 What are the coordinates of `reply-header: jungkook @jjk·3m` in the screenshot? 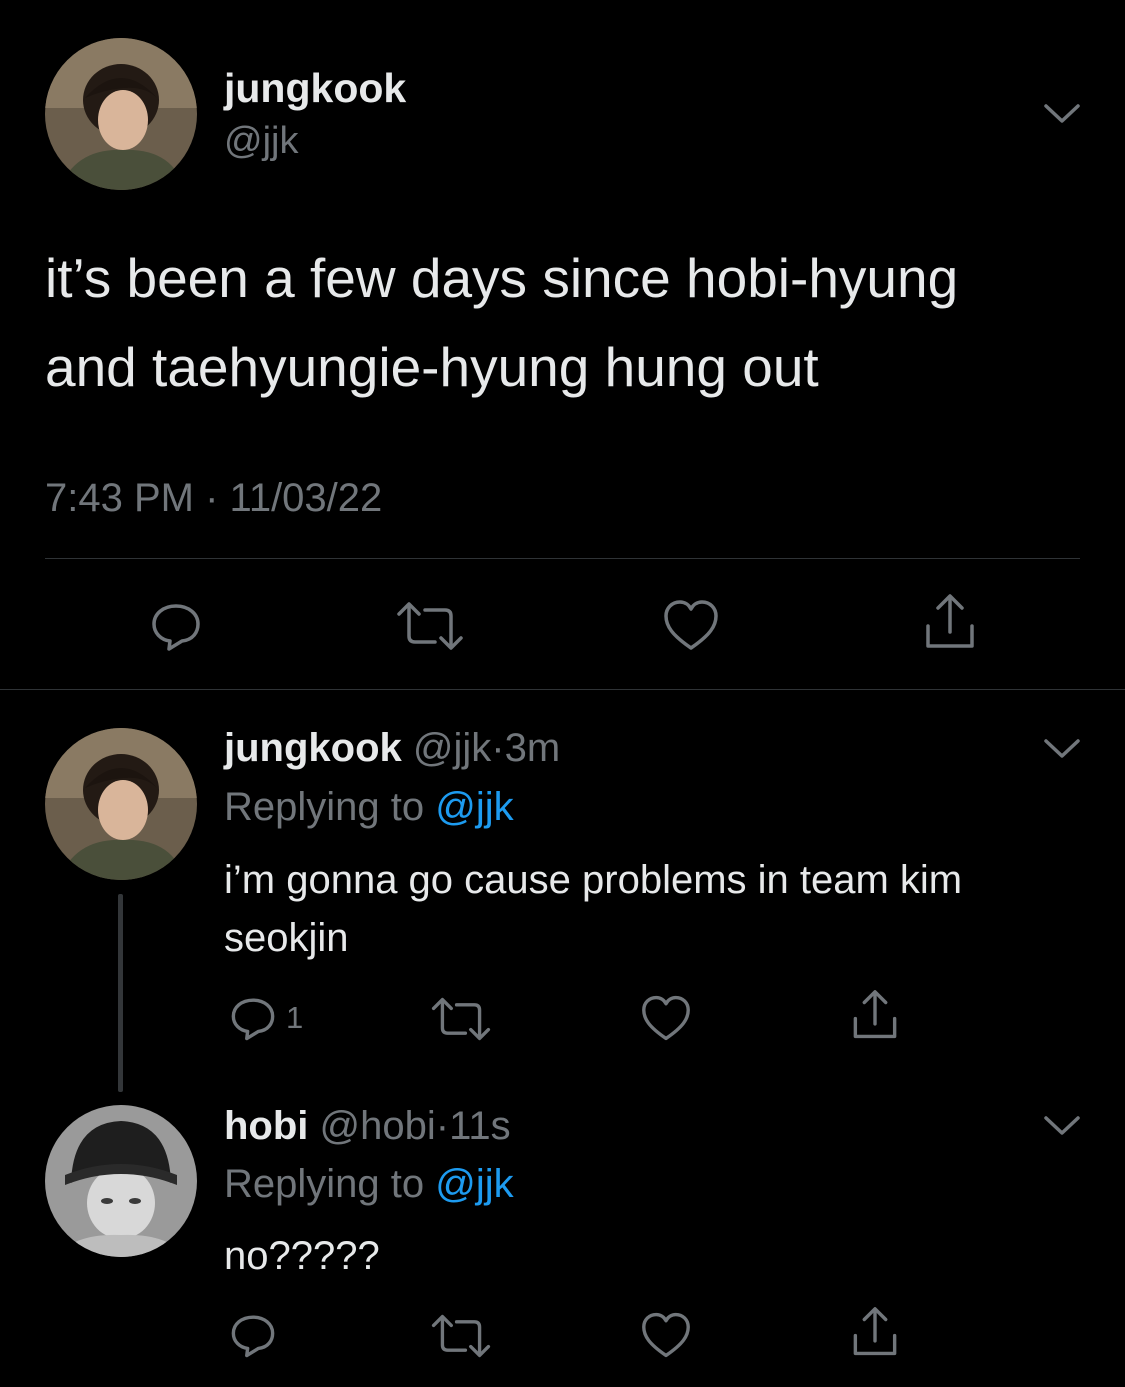 It's located at (392, 748).